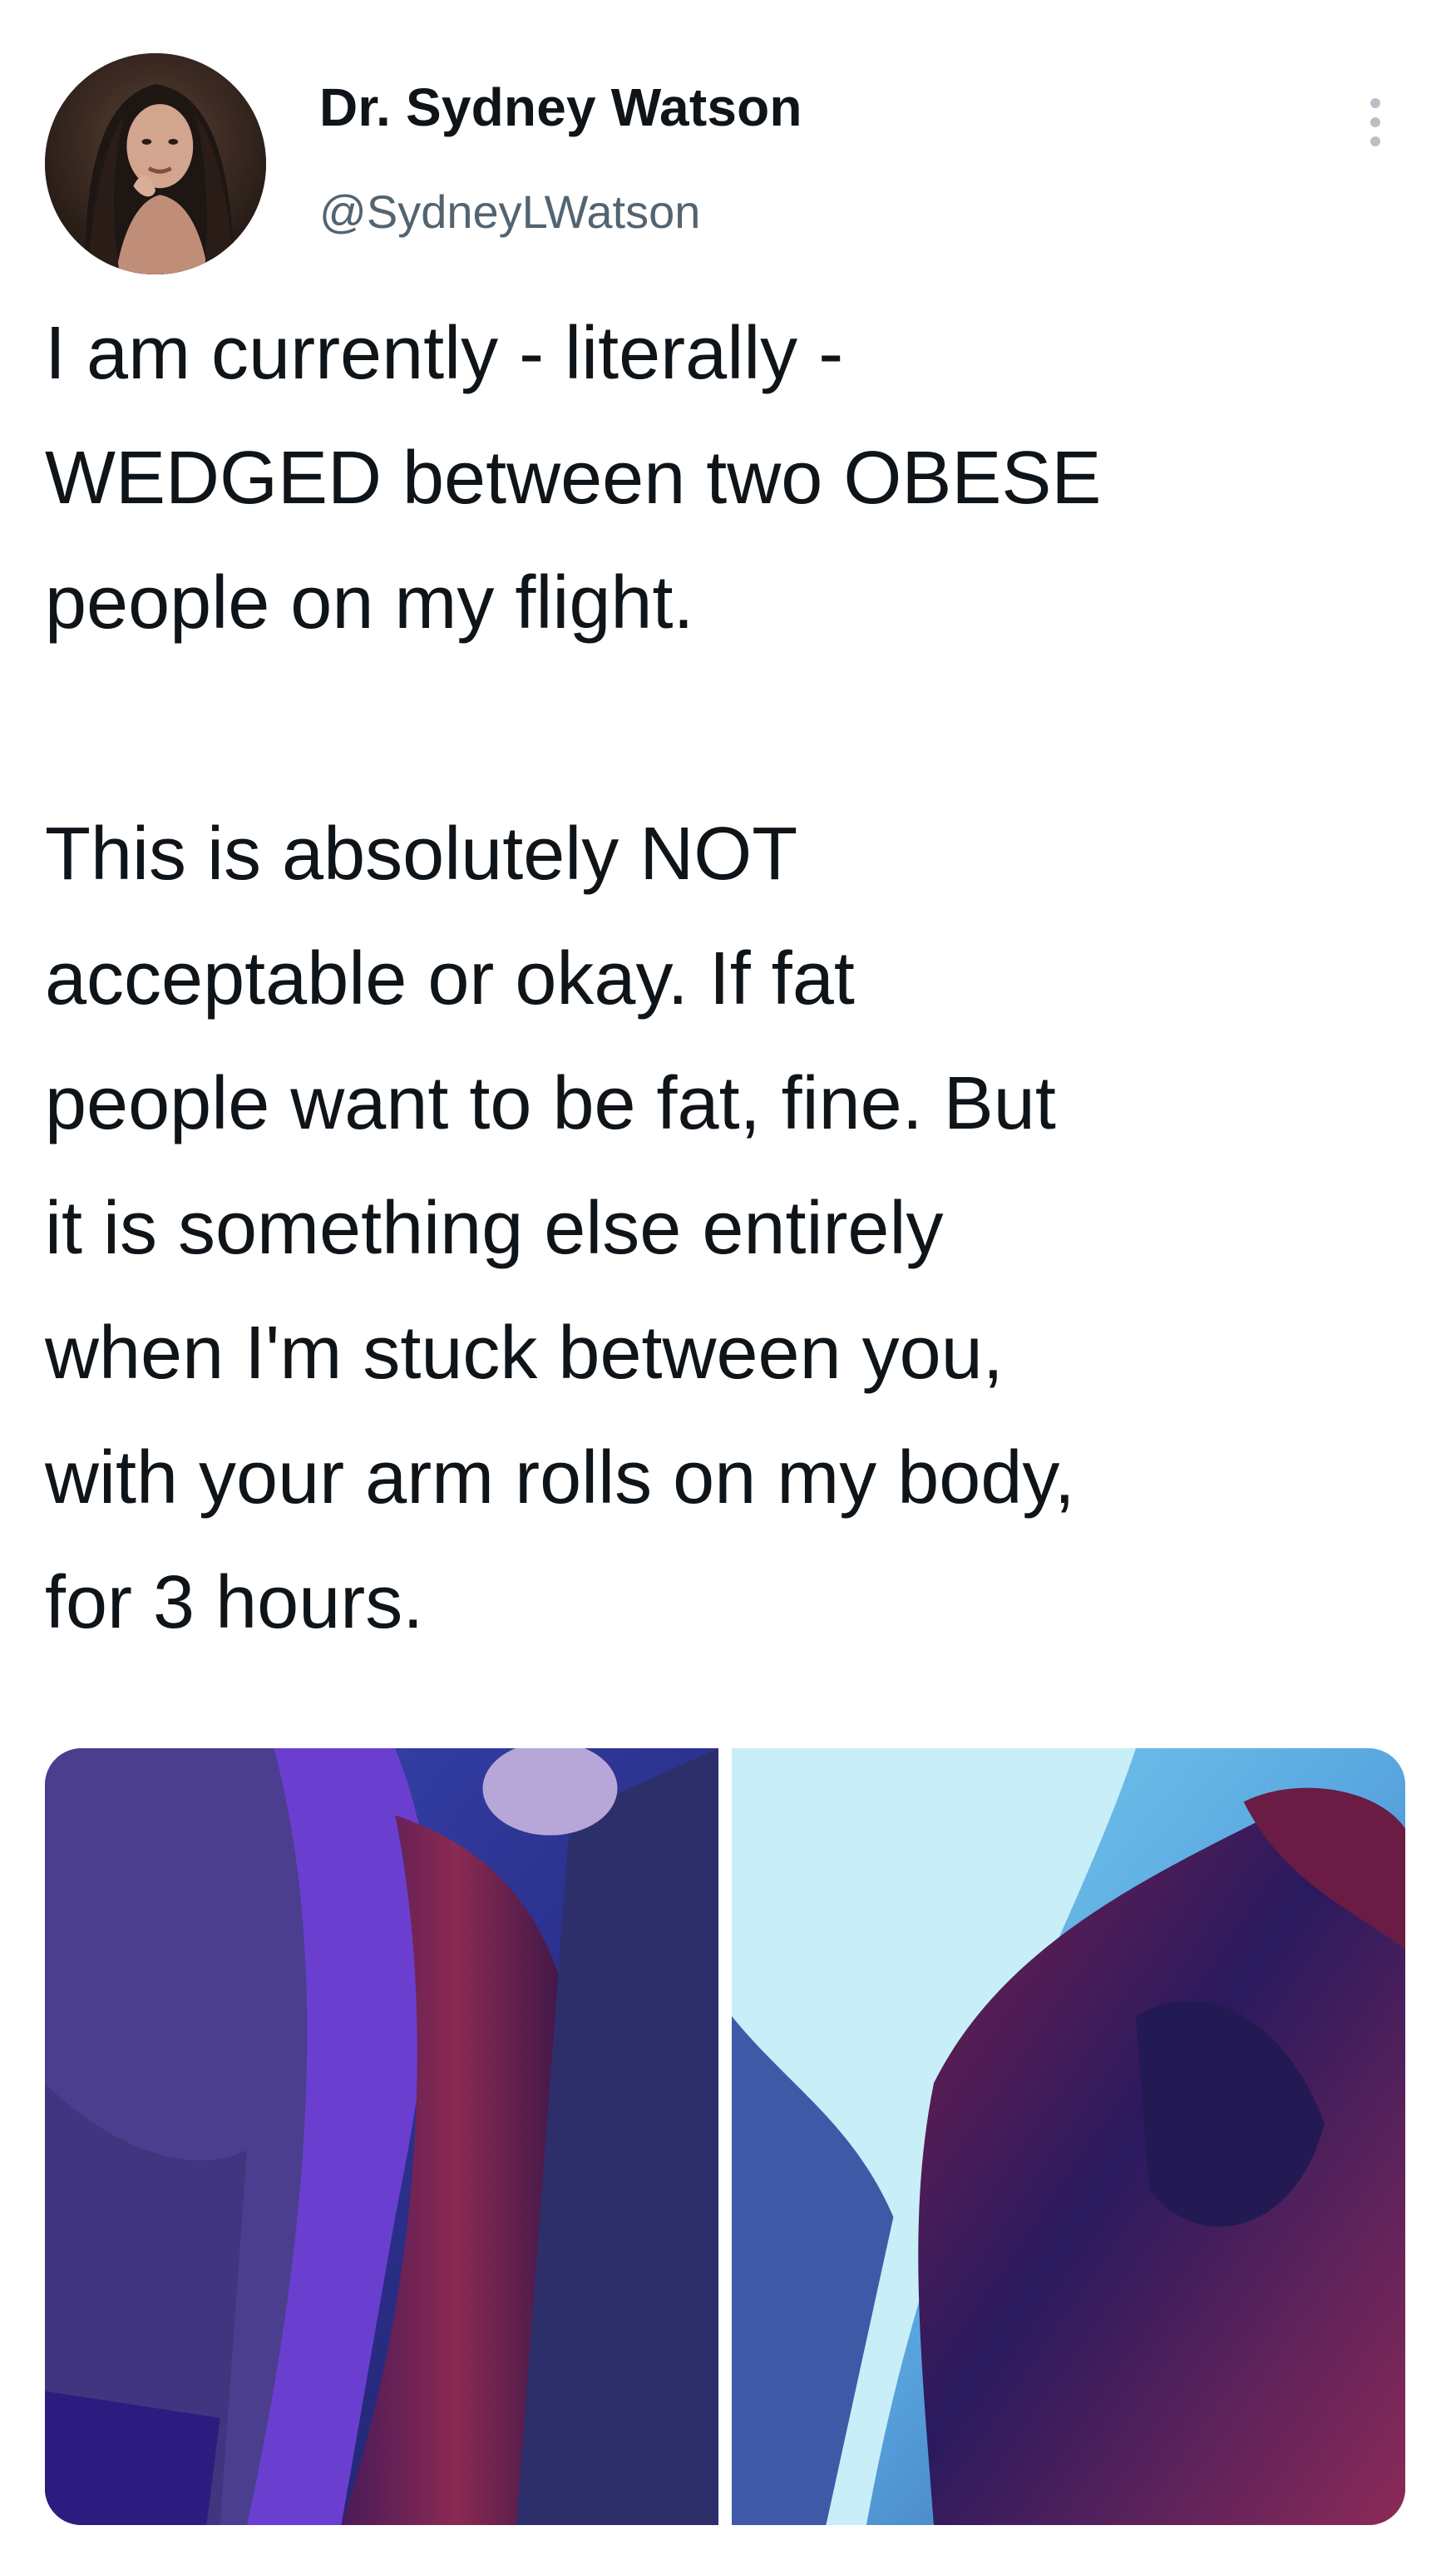 Image resolution: width=1456 pixels, height=2555 pixels. Describe the element at coordinates (1375, 122) in the screenshot. I see `more-options-icon` at that location.